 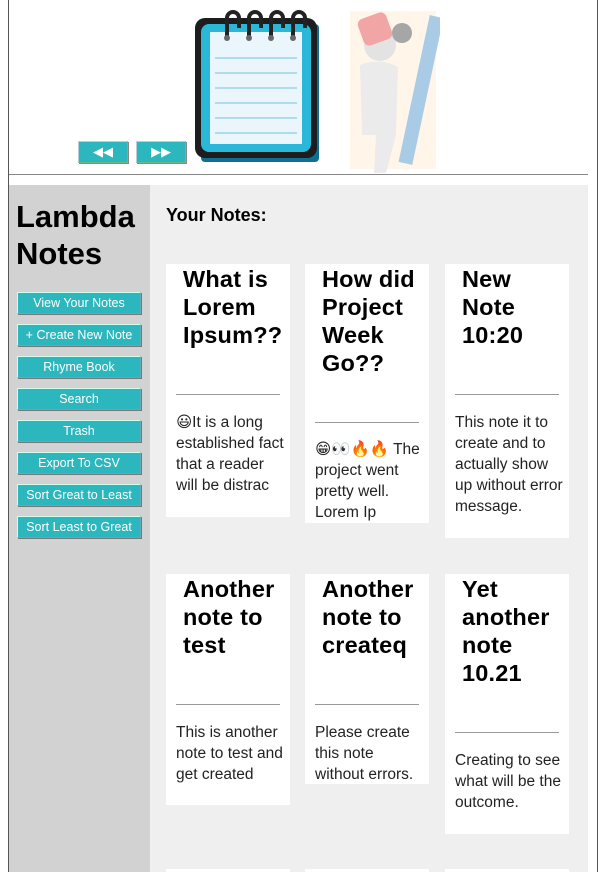 What do you see at coordinates (75, 235) in the screenshot?
I see `app-title: Lambda Notes` at bounding box center [75, 235].